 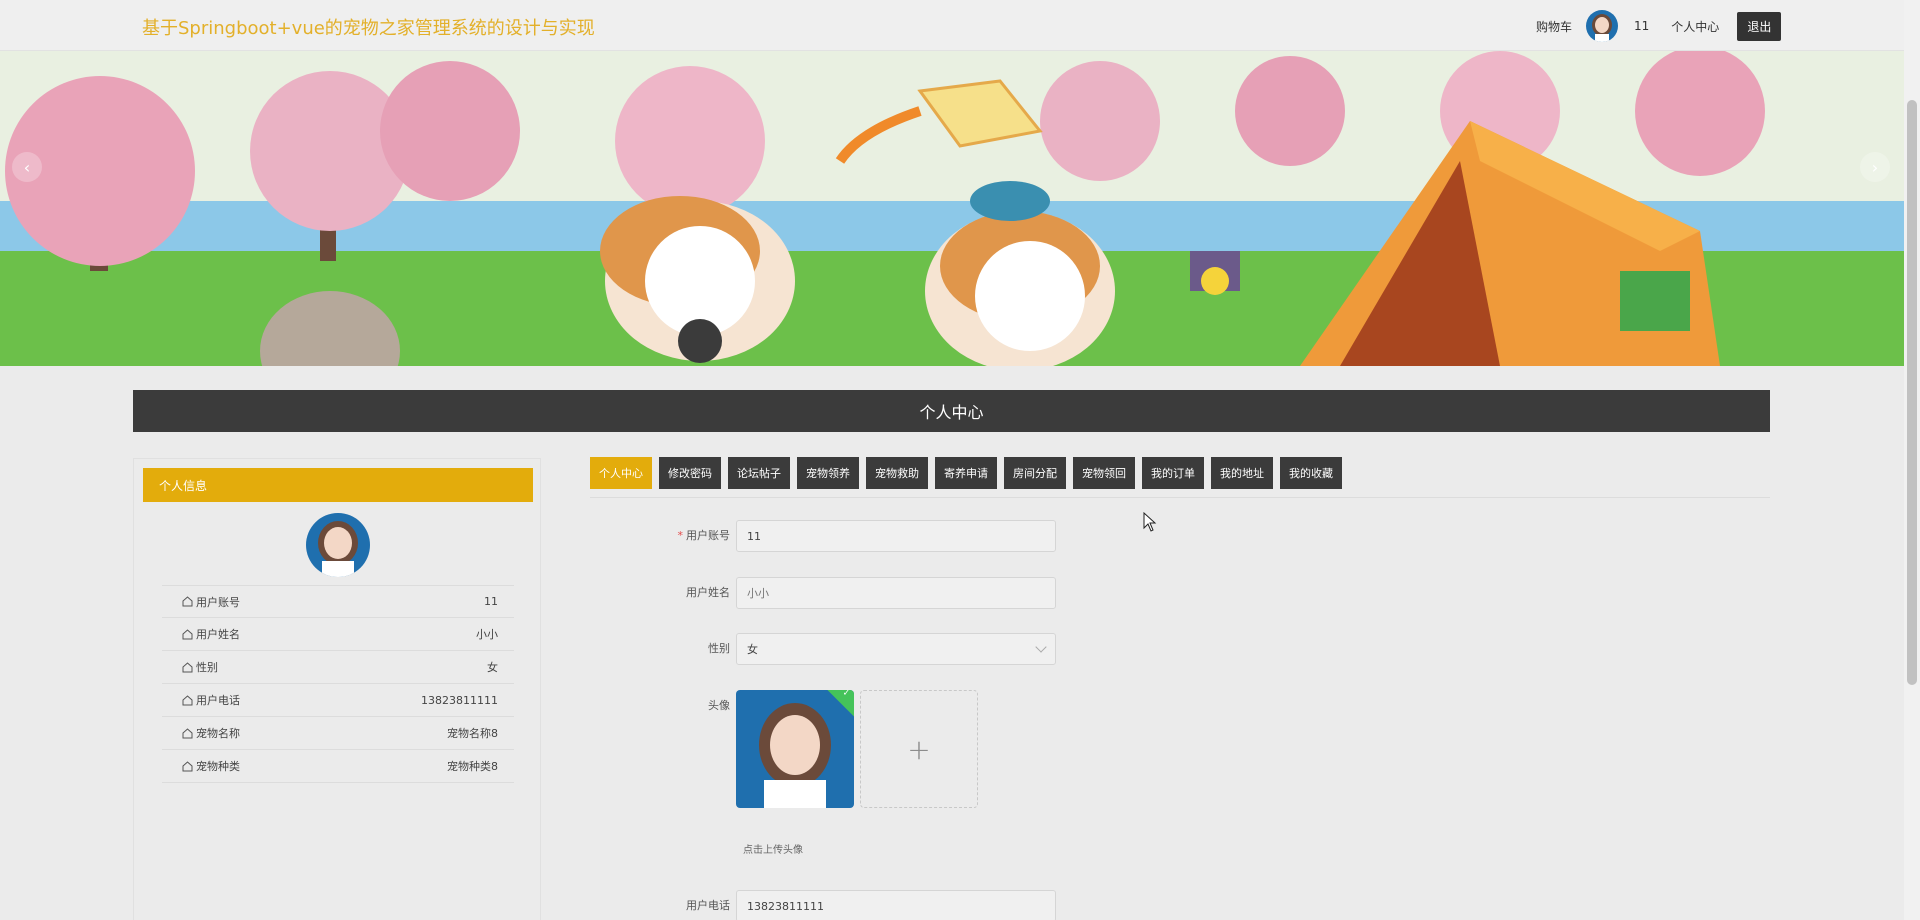 What do you see at coordinates (719, 705) in the screenshot?
I see `avatar-label: 头像` at bounding box center [719, 705].